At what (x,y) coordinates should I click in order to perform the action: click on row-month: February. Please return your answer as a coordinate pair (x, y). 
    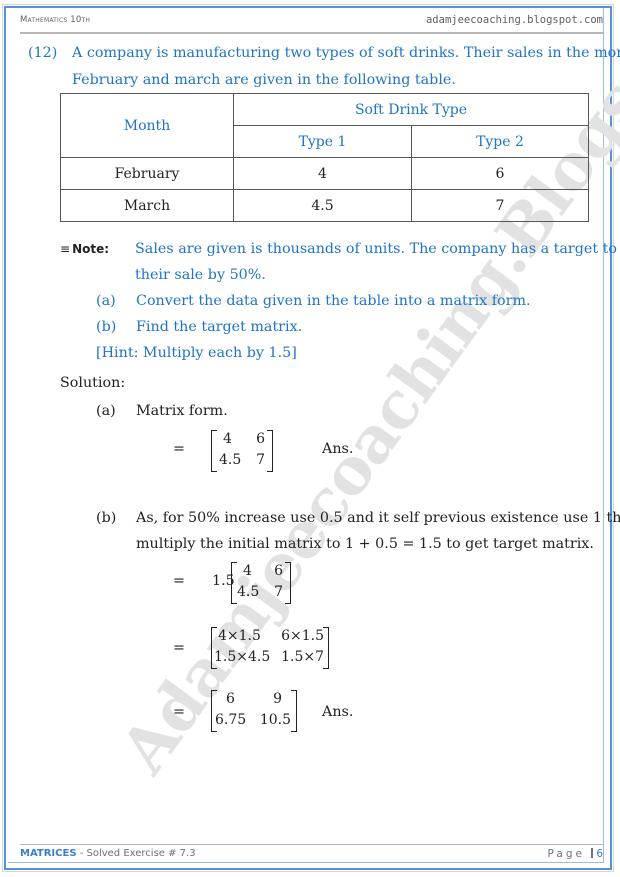
    Looking at the image, I should click on (147, 173).